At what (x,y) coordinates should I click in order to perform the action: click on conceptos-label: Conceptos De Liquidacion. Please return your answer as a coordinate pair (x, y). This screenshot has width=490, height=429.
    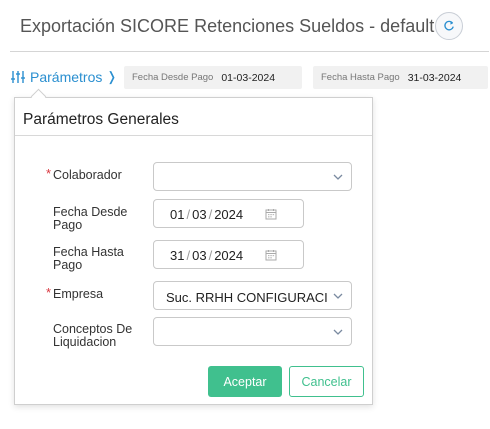
    Looking at the image, I should click on (92, 336).